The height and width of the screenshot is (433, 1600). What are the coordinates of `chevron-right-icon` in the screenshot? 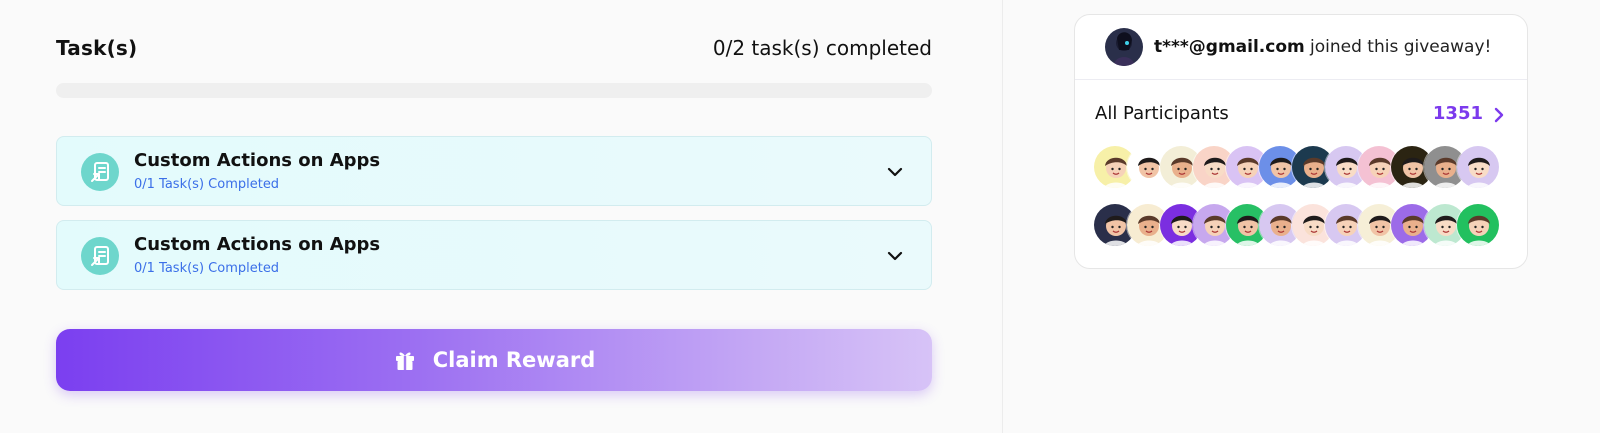 It's located at (1499, 115).